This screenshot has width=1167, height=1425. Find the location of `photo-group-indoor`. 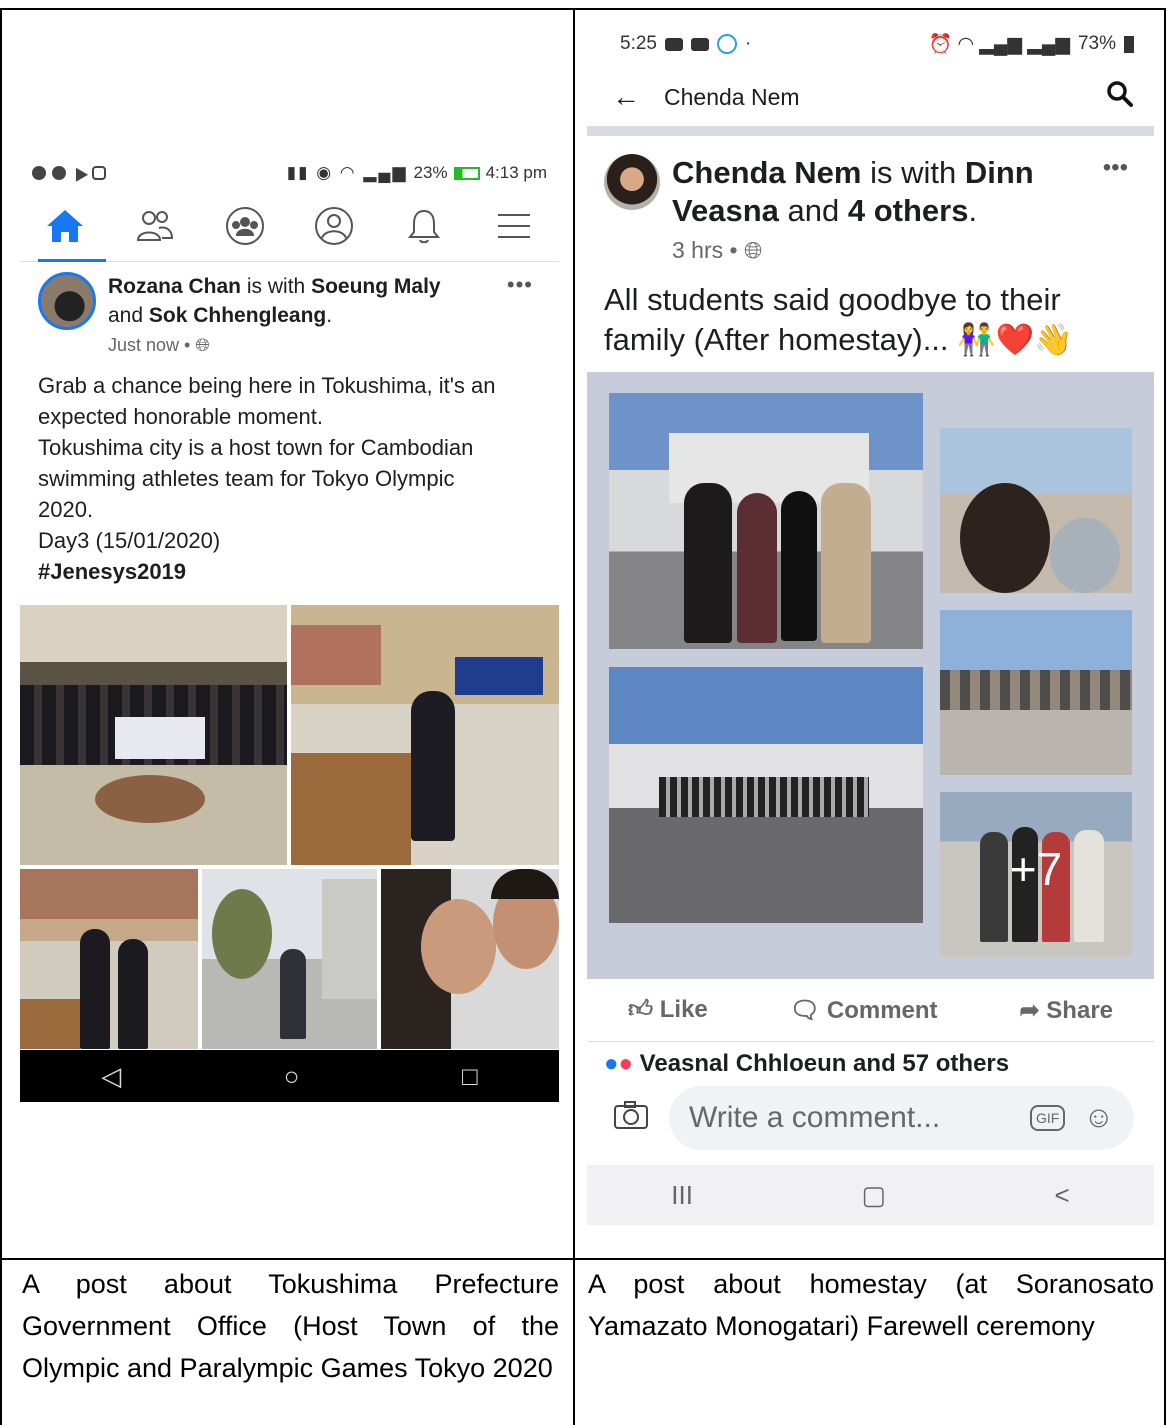

photo-group-indoor is located at coordinates (153, 735).